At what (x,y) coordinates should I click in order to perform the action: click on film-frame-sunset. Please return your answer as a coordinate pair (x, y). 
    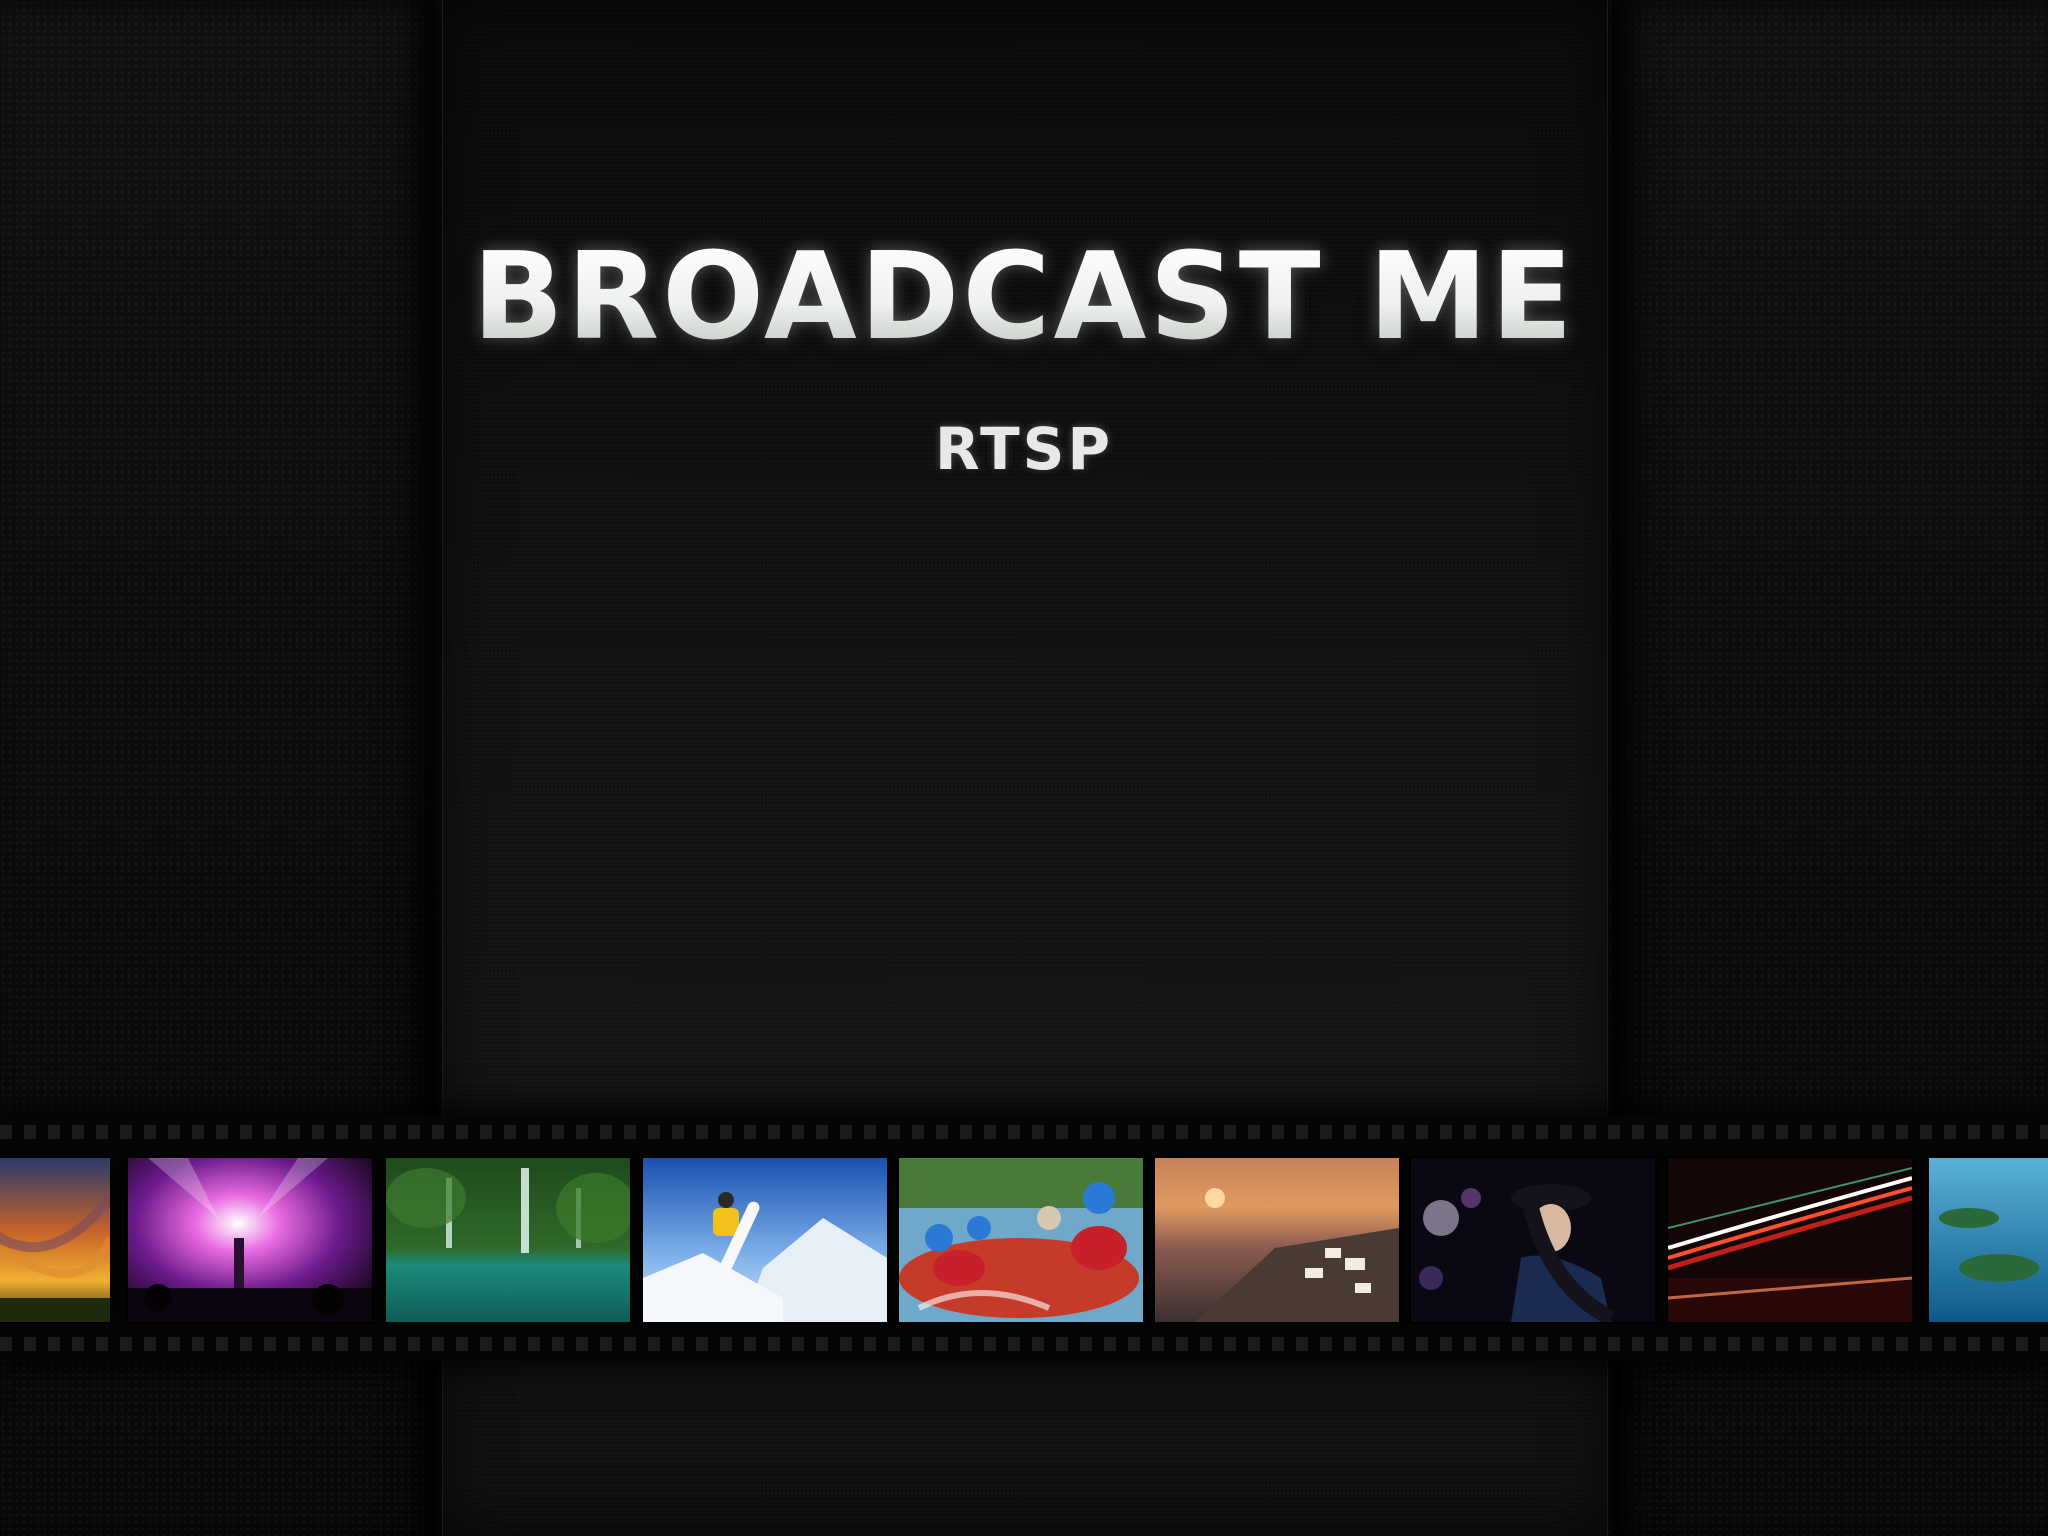
    Looking at the image, I should click on (55, 1240).